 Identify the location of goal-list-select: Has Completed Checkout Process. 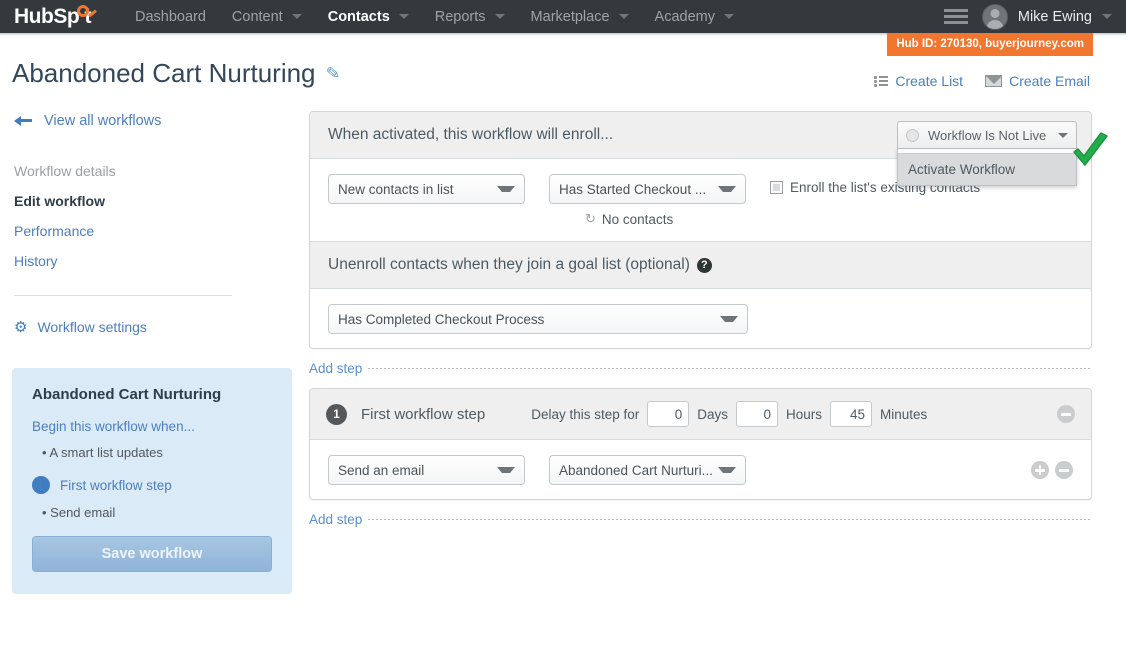
(538, 319).